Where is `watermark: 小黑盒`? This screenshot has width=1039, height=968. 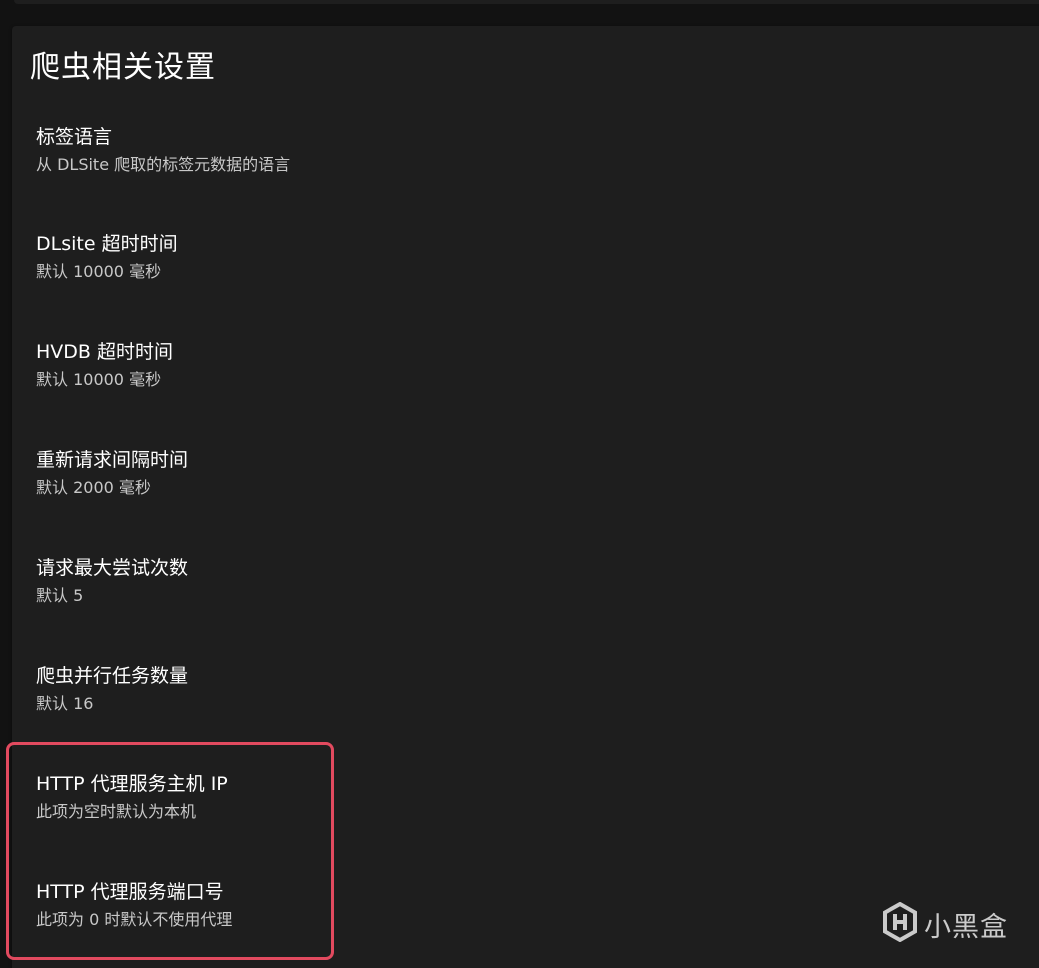
watermark: 小黑盒 is located at coordinates (945, 923).